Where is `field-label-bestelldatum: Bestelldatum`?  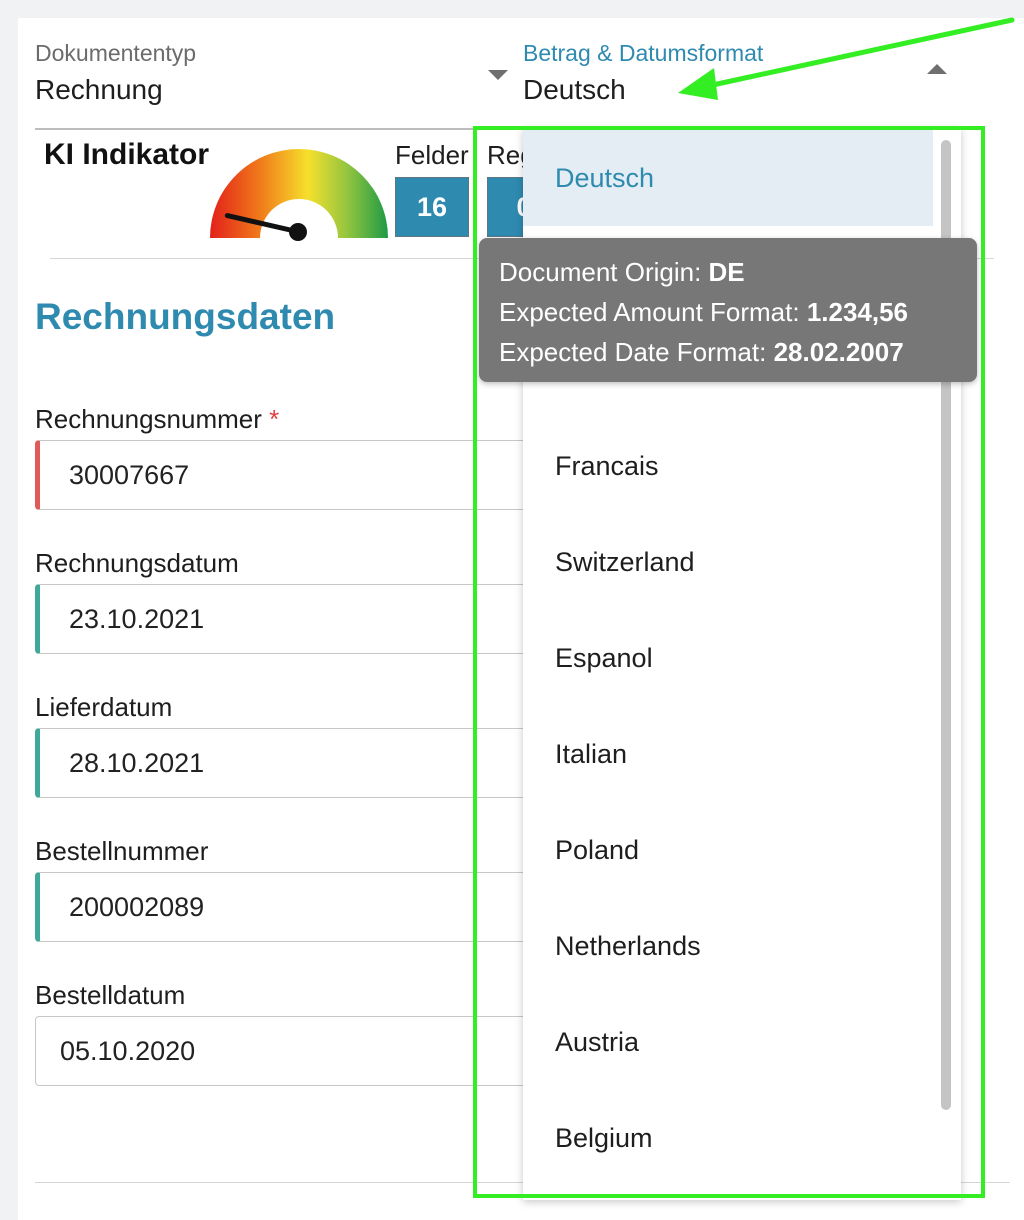
field-label-bestelldatum: Bestelldatum is located at coordinates (110, 995).